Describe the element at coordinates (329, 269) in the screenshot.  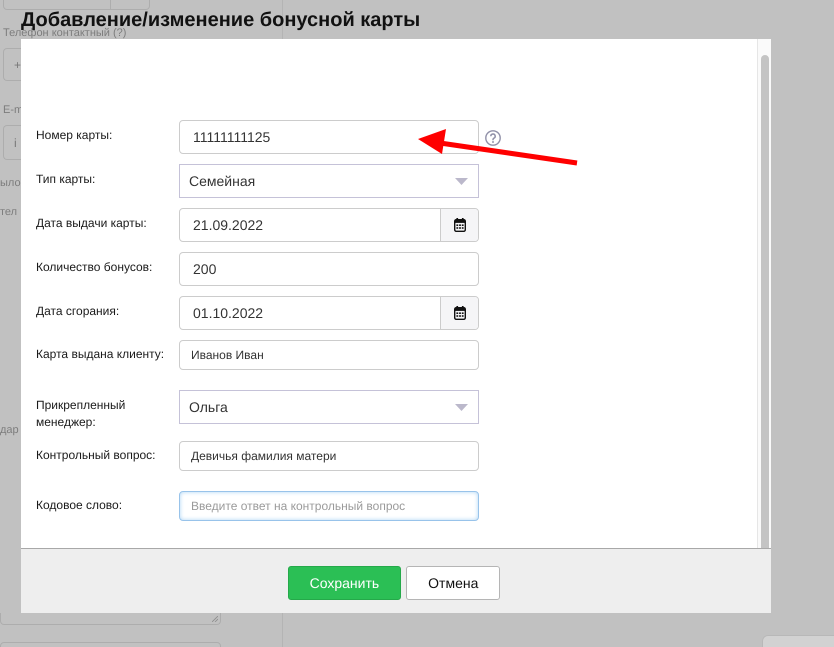
I see `input-field: 200` at that location.